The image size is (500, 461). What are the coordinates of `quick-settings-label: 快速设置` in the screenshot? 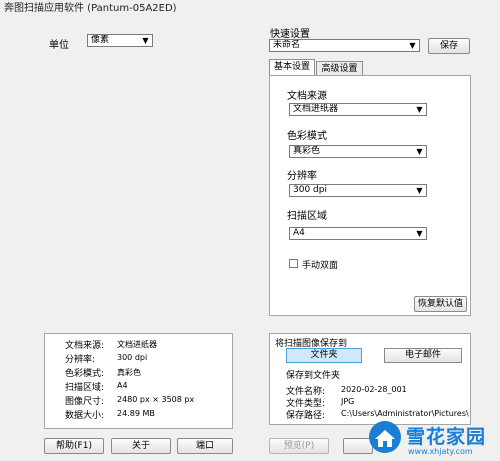 It's located at (290, 34).